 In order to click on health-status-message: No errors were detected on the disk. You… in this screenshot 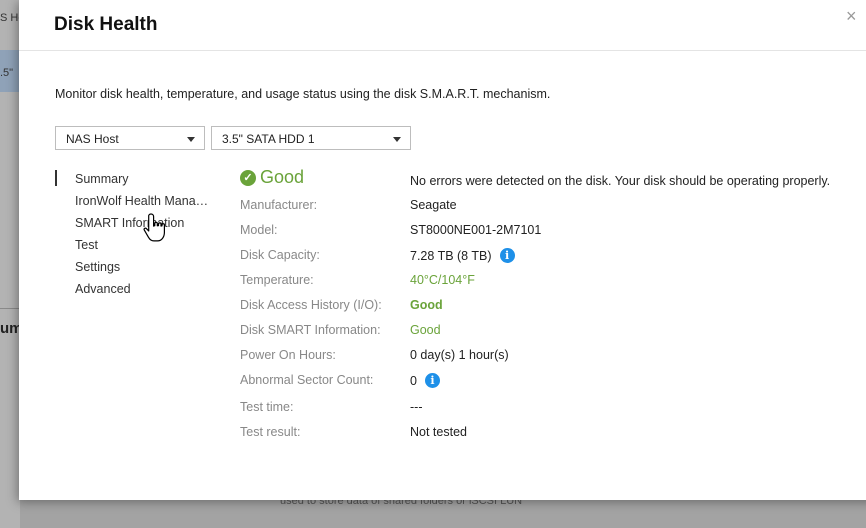, I will do `click(620, 181)`.